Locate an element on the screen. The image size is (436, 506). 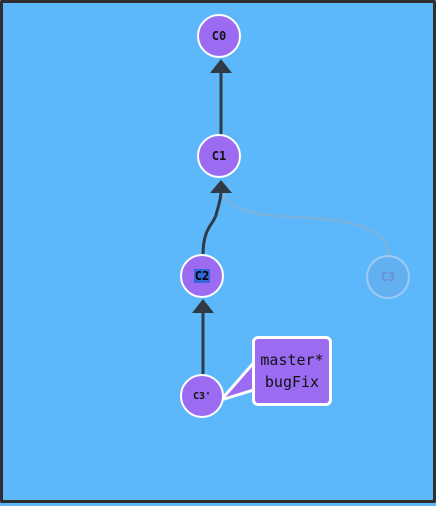
commit-c3-prime-label: C3' is located at coordinates (202, 396).